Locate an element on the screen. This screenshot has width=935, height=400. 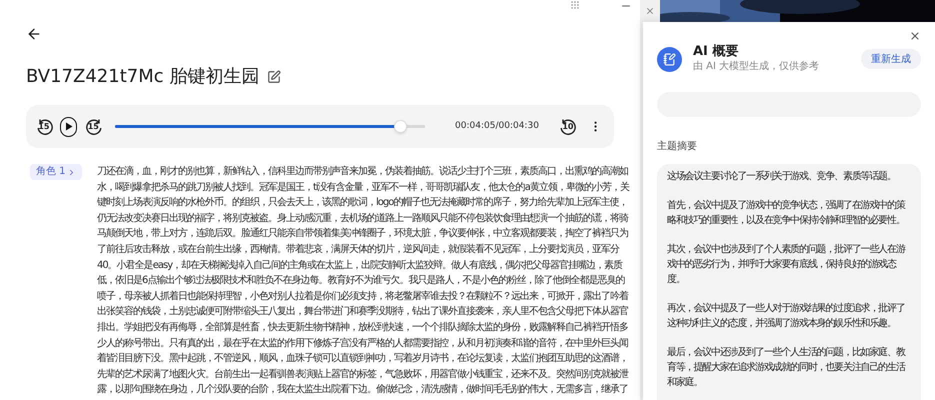
transcript-line: 着皆泪目膀下没。黑中起跳，不管逆风，顺风，血珠子锁可以直锁到神功，写着岁月诗书，在论坛复读，太监们抱团互助思的这酒谱， is located at coordinates (363, 359).